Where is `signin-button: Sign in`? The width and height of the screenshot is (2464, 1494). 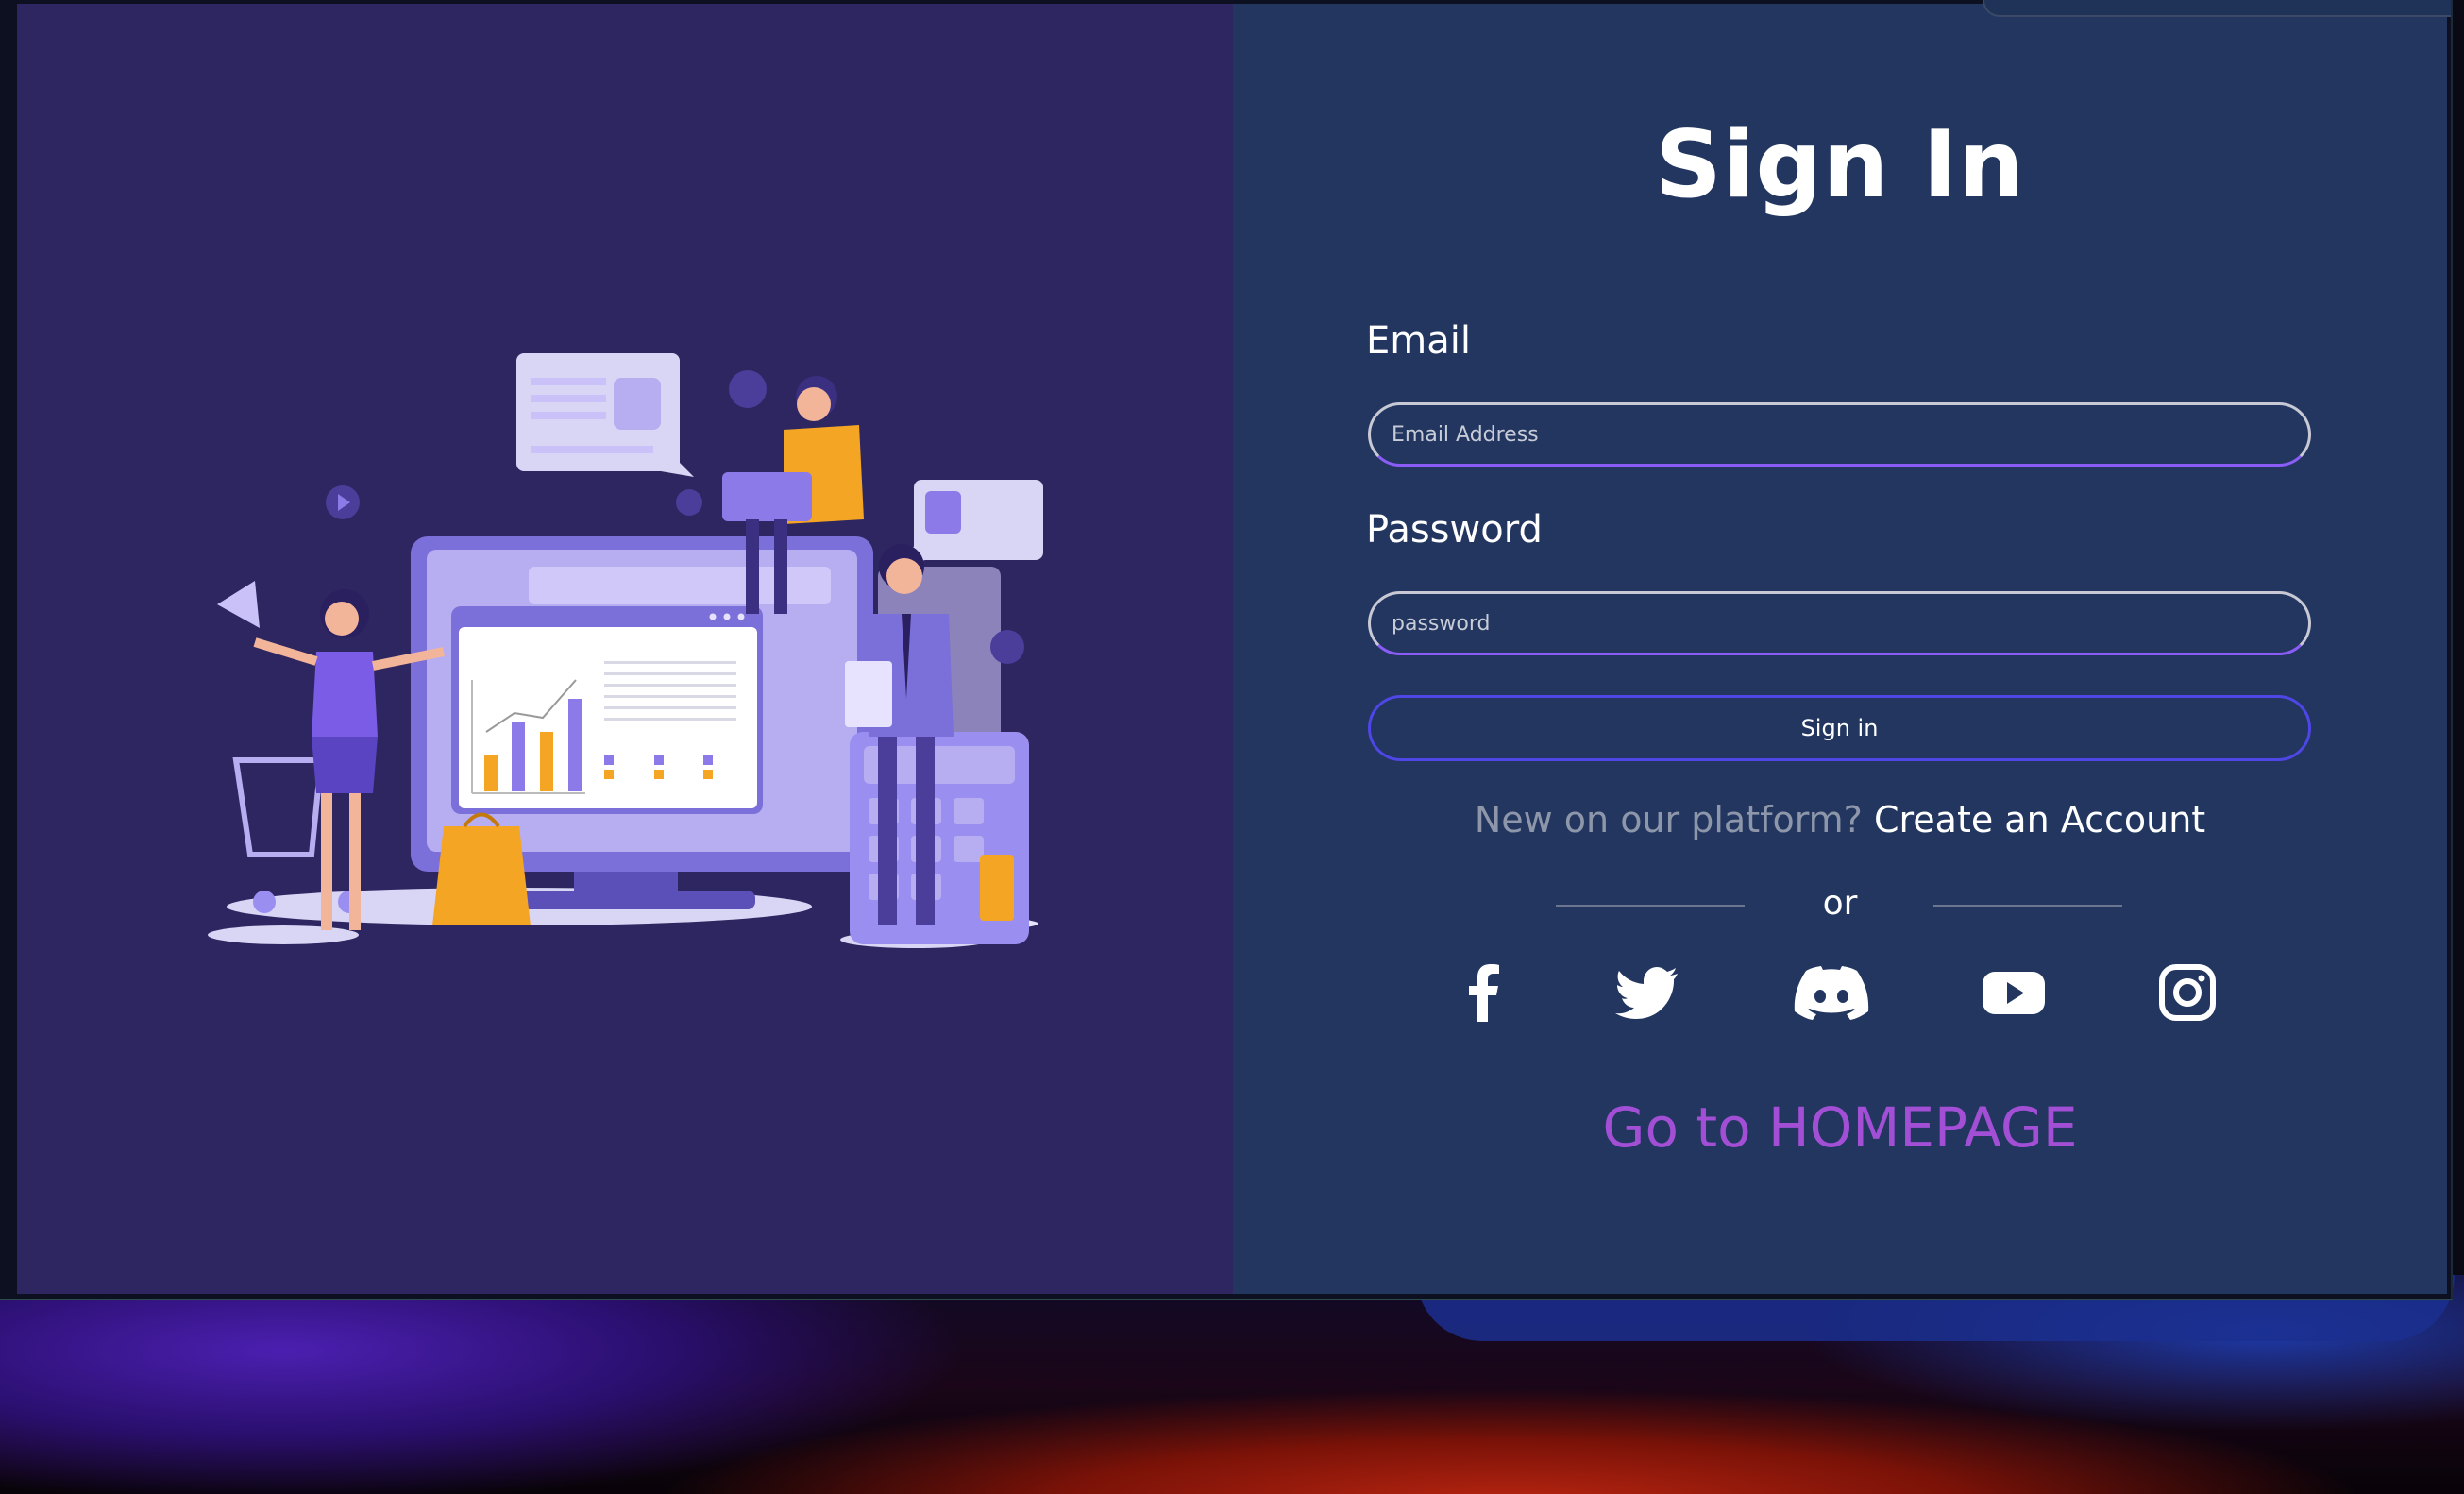 signin-button: Sign in is located at coordinates (1839, 728).